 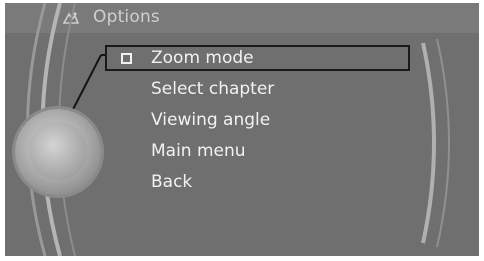 I want to click on menu-item-select-chapter: Select chapter, so click(x=212, y=89).